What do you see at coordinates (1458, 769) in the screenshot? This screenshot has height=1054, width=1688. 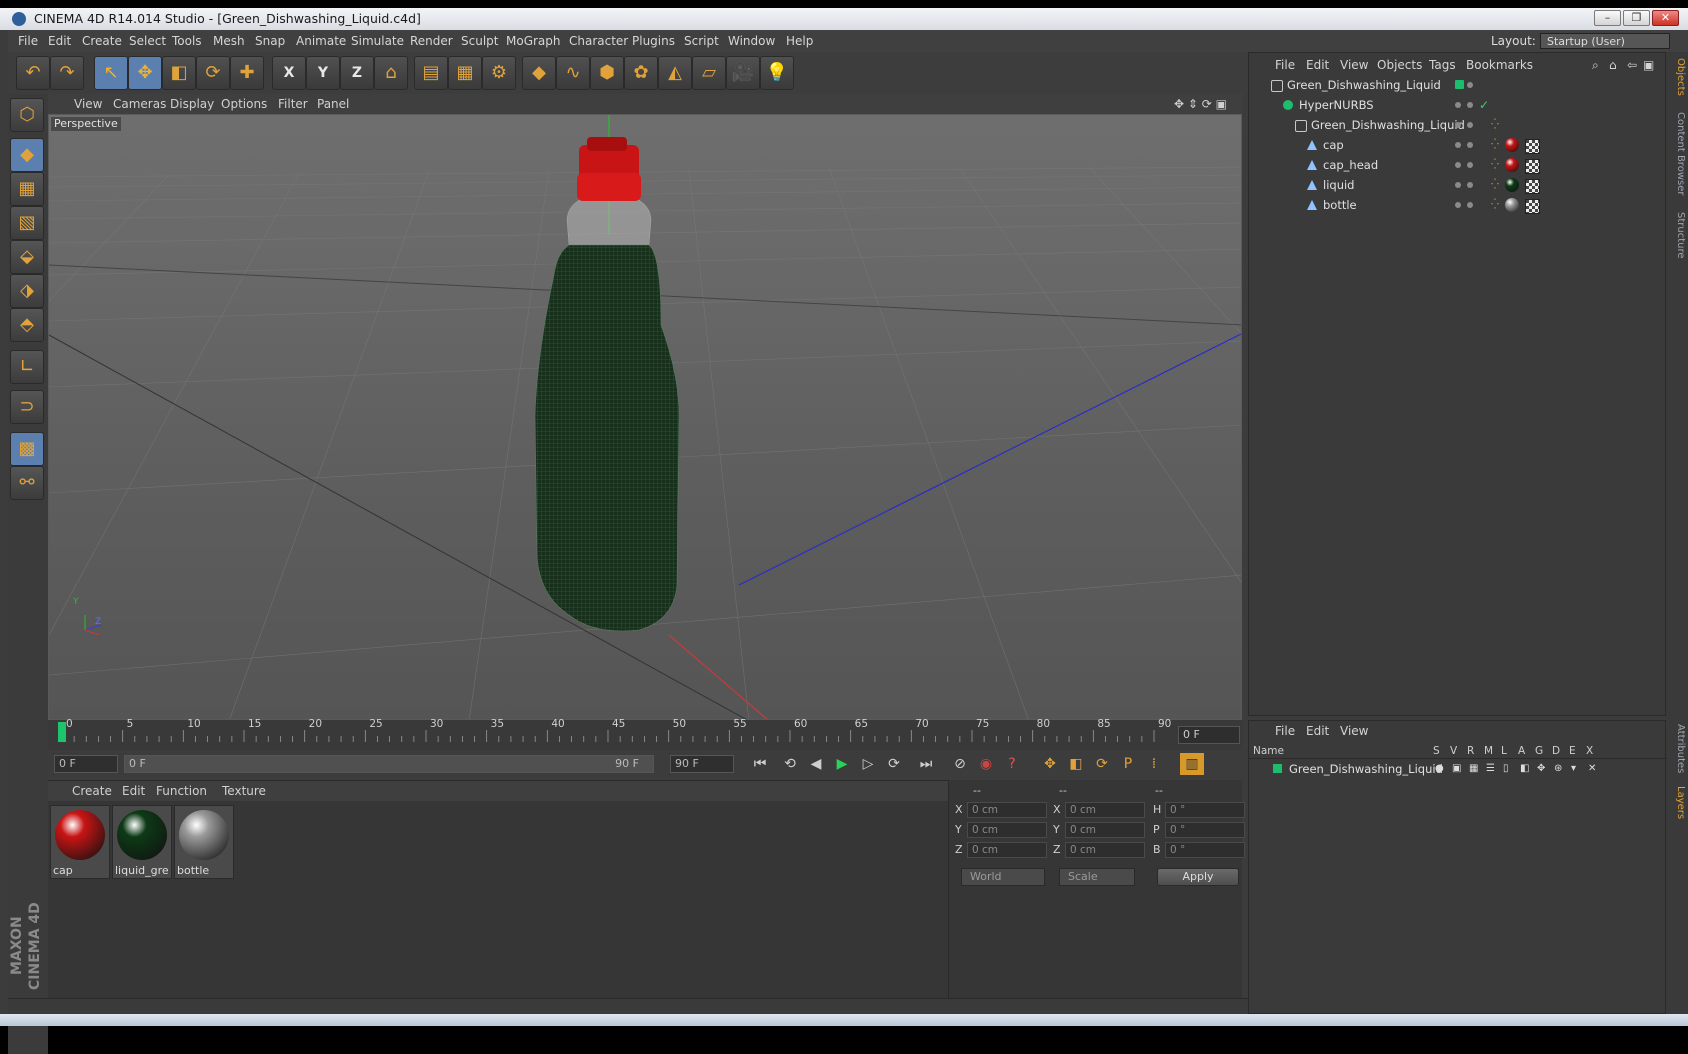 I see `layer-row: Green_Dishwashing_Liquid ● ▣ ▦ ☰ ▯ ◧ ✥ ⊛ ▾ ✕` at bounding box center [1458, 769].